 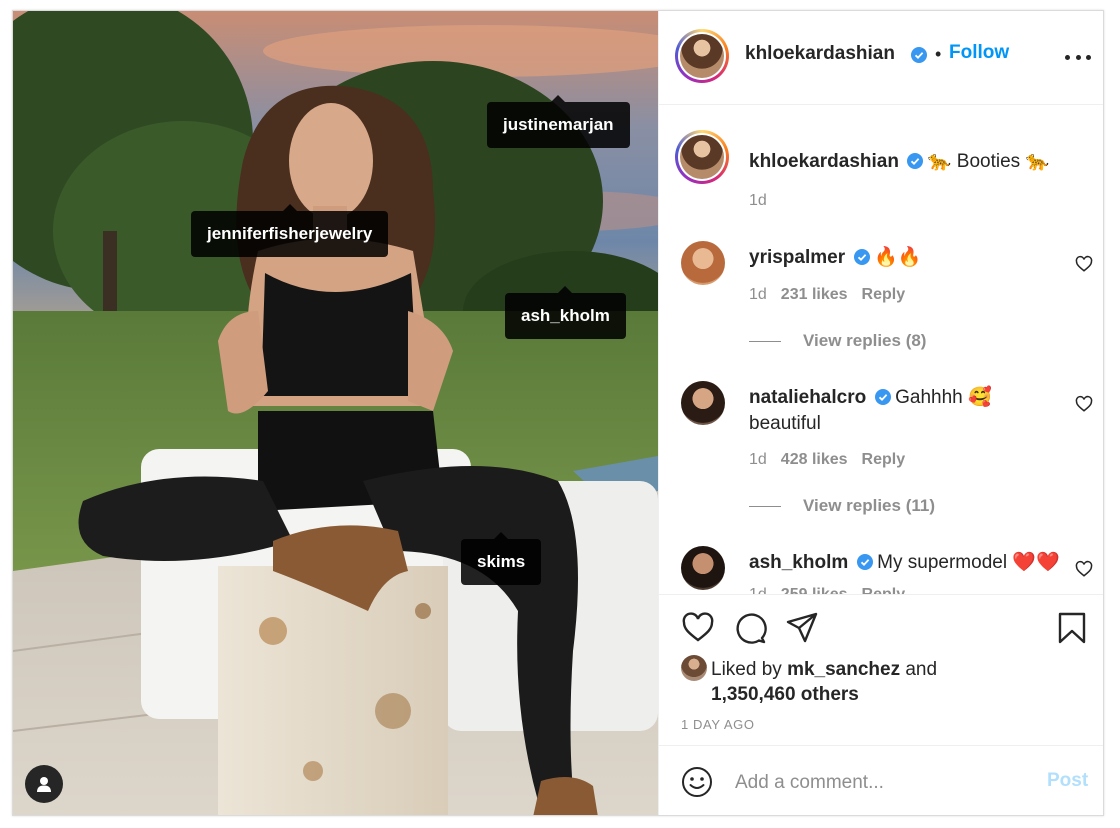 What do you see at coordinates (785, 694) in the screenshot?
I see `likes-count: 1,350,460 others` at bounding box center [785, 694].